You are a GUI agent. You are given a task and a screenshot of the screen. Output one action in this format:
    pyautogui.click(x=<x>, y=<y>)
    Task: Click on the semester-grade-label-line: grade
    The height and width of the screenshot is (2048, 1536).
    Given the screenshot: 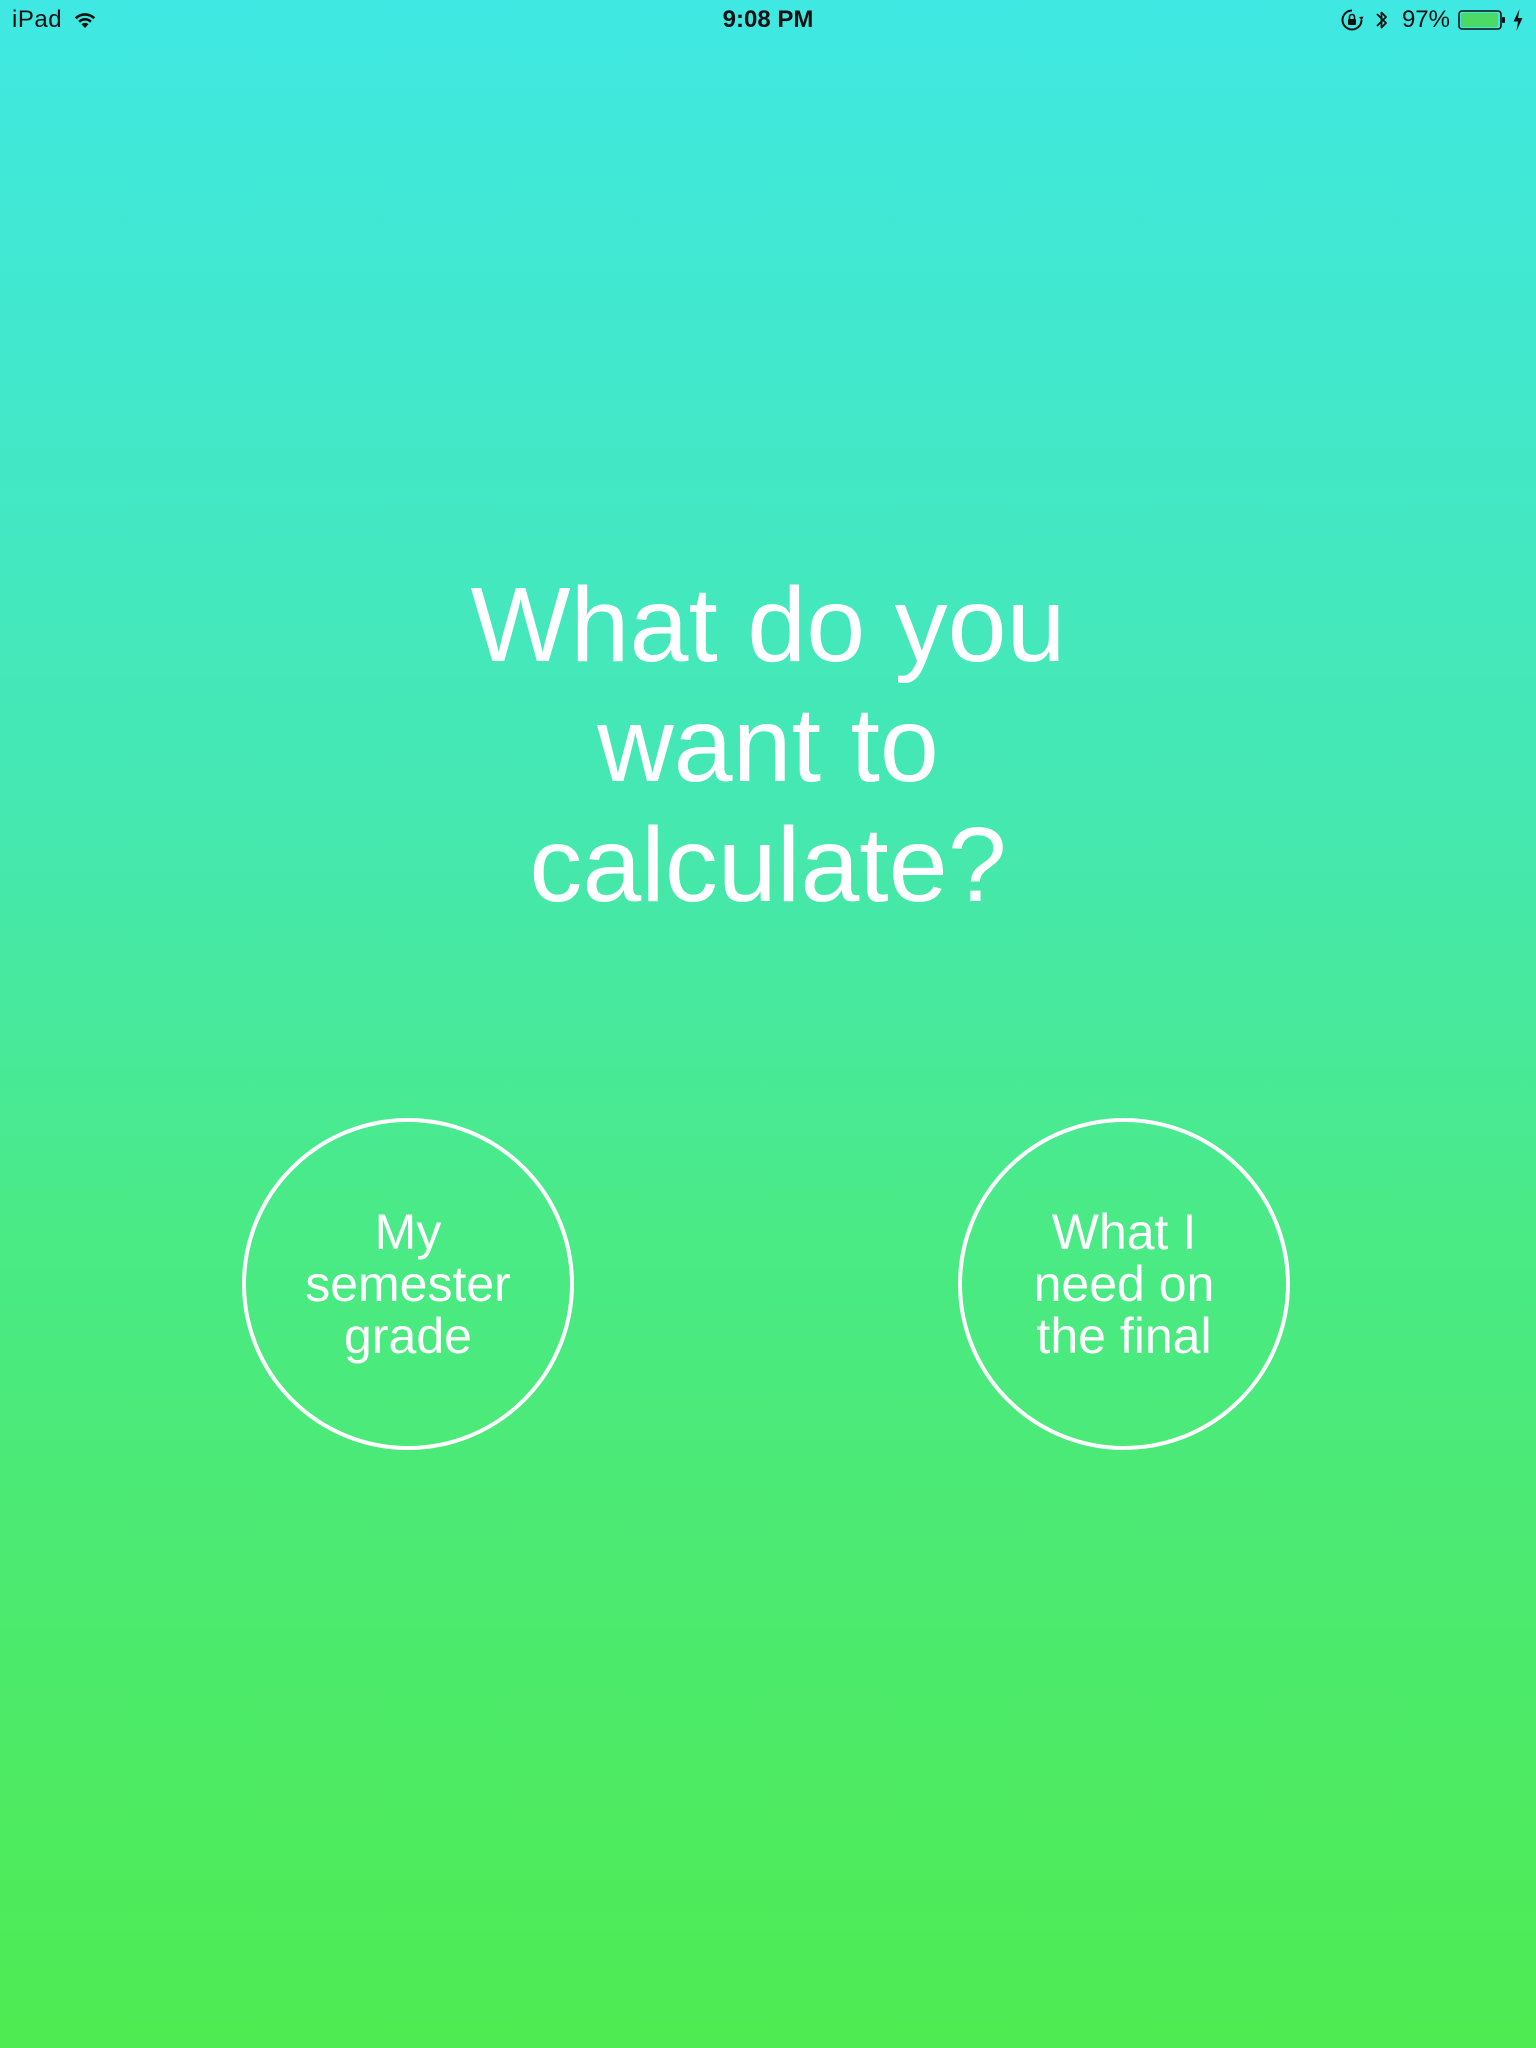 What is the action you would take?
    pyautogui.click(x=408, y=1336)
    